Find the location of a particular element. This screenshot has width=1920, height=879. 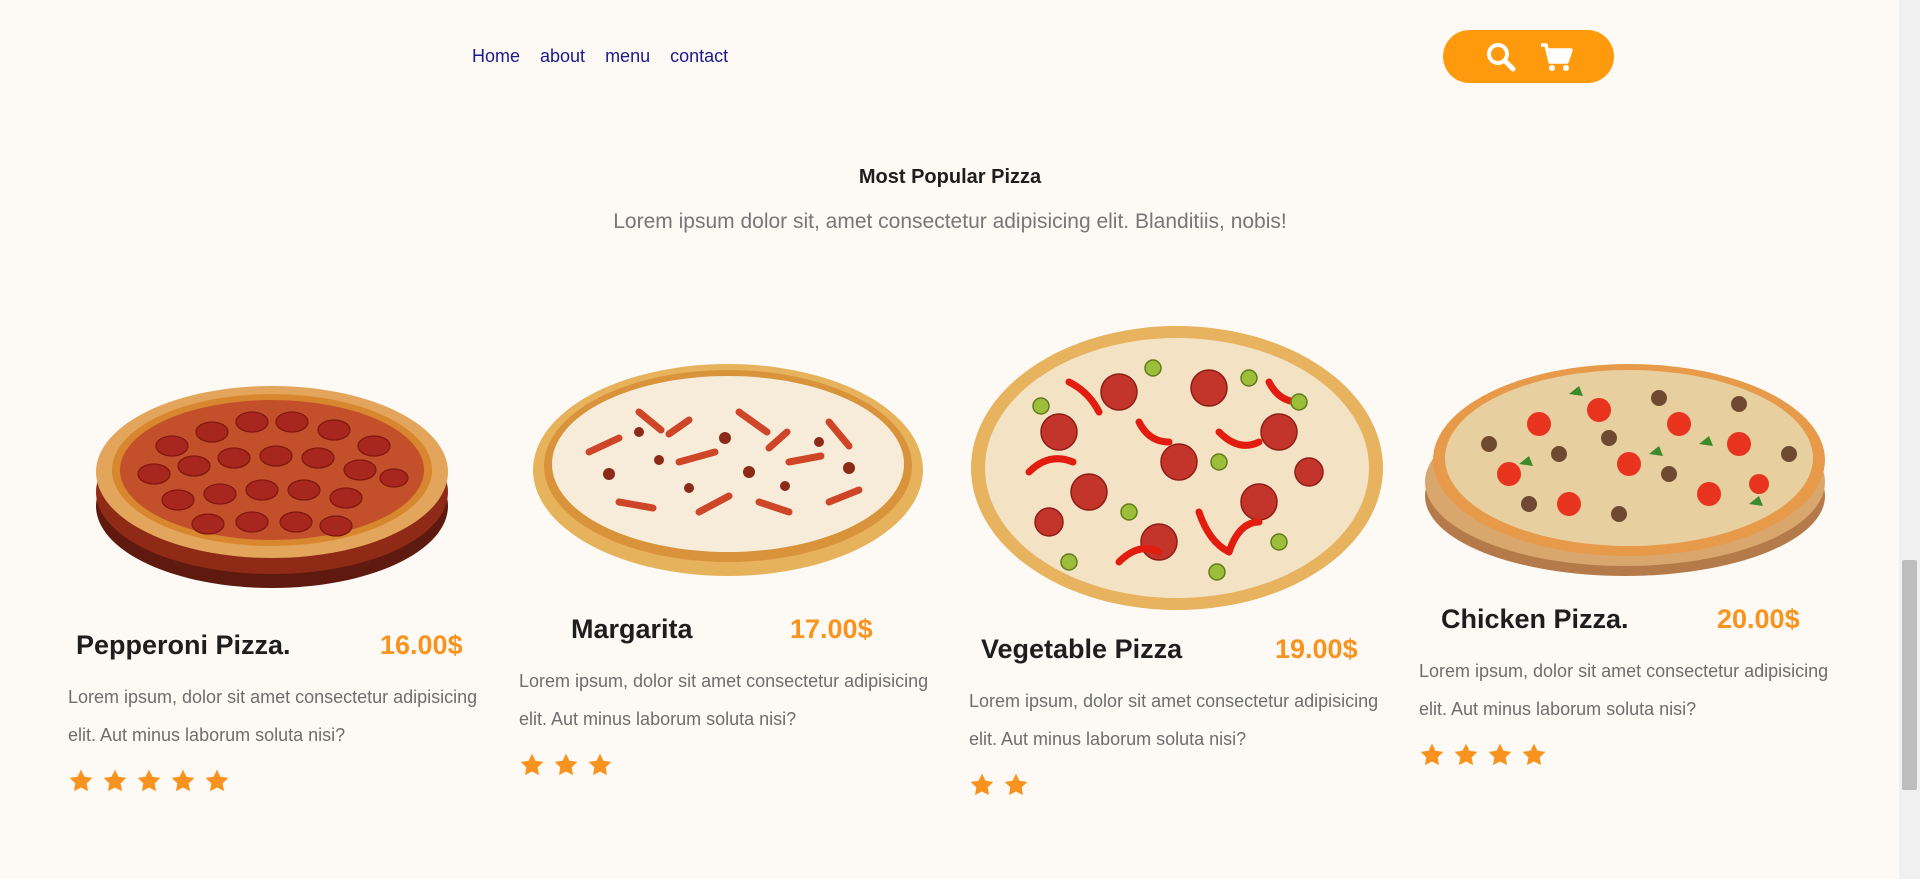

nav-link-menu: menu is located at coordinates (627, 56).